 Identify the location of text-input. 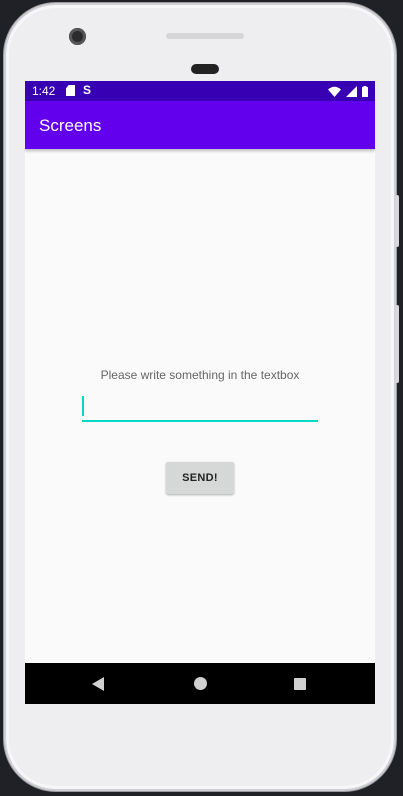
(200, 408).